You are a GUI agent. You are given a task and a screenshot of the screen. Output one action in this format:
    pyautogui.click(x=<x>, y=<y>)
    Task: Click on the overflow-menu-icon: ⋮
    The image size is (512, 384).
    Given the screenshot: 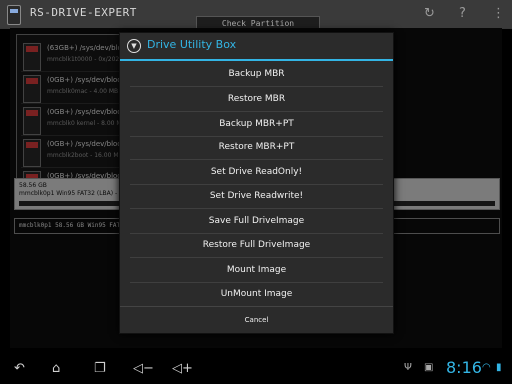 What is the action you would take?
    pyautogui.click(x=498, y=13)
    